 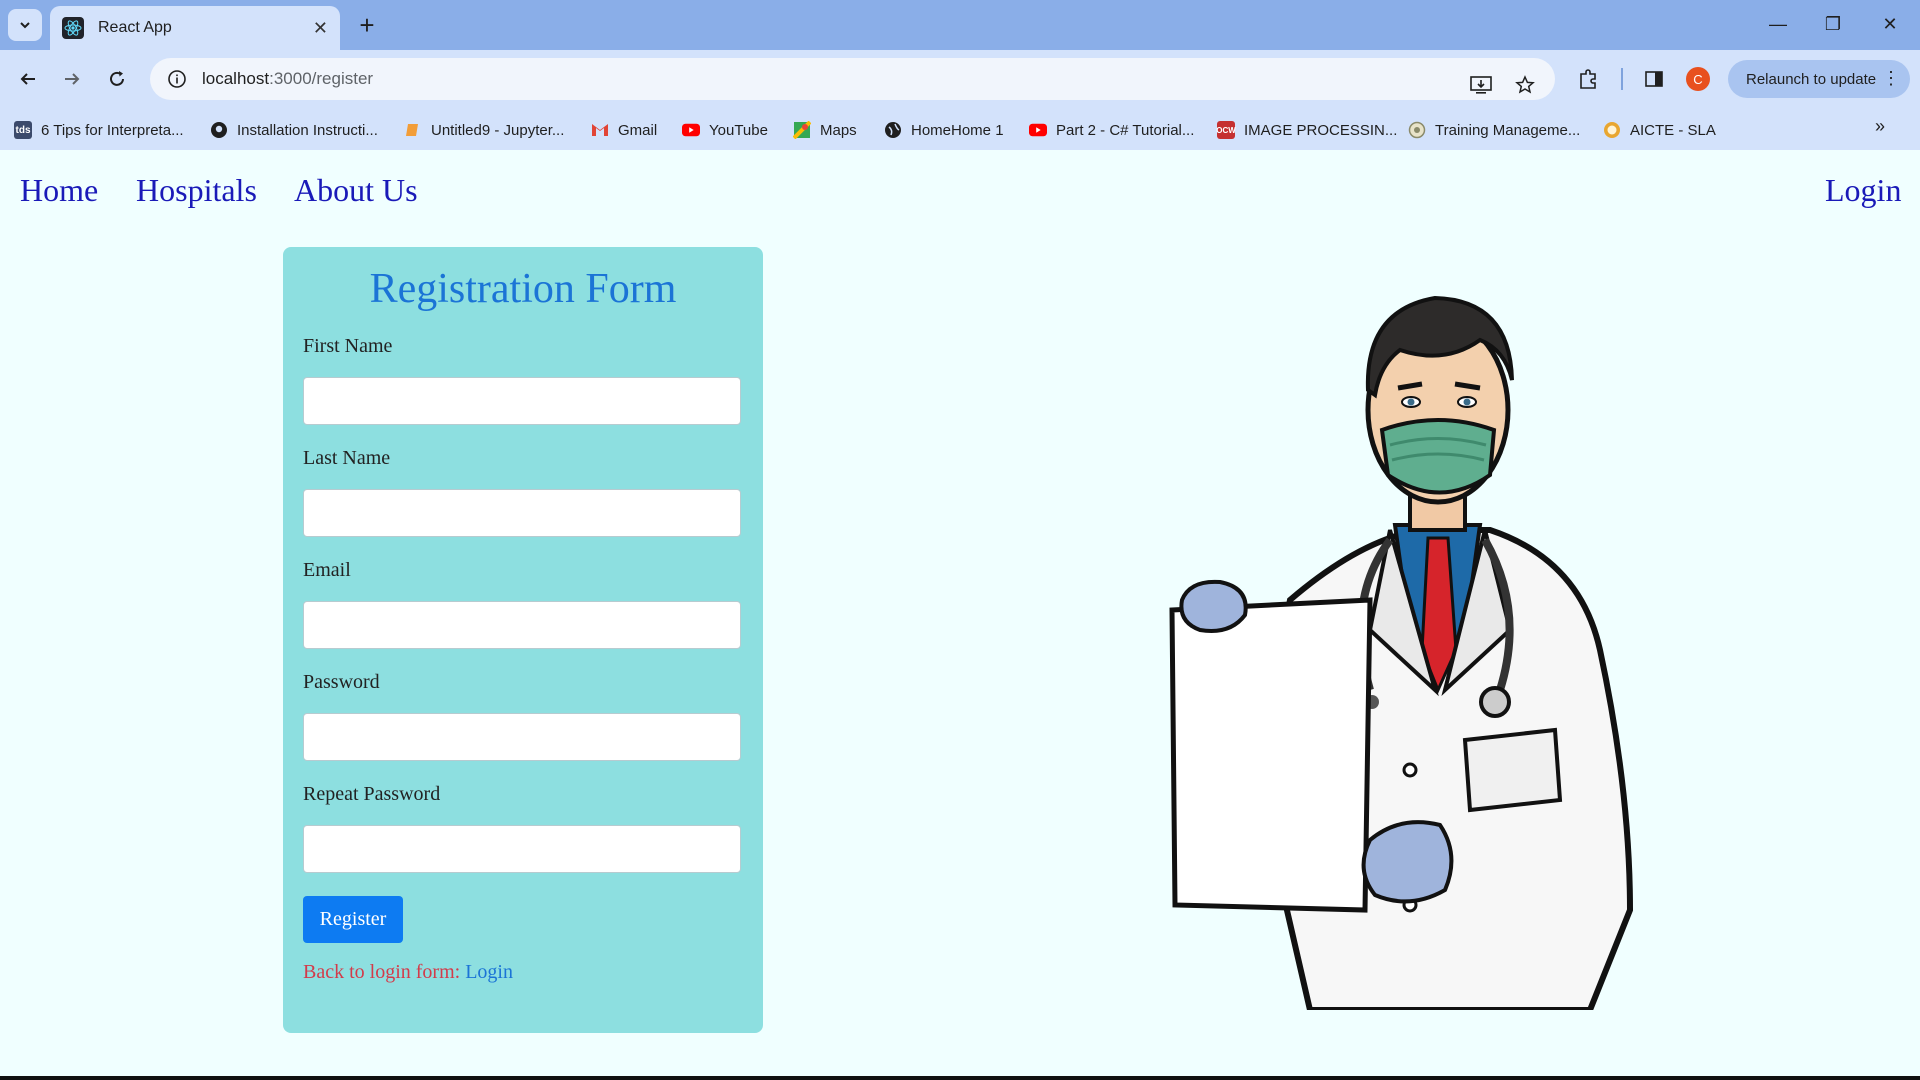 What do you see at coordinates (356, 190) in the screenshot?
I see `nav-about-link: About Us` at bounding box center [356, 190].